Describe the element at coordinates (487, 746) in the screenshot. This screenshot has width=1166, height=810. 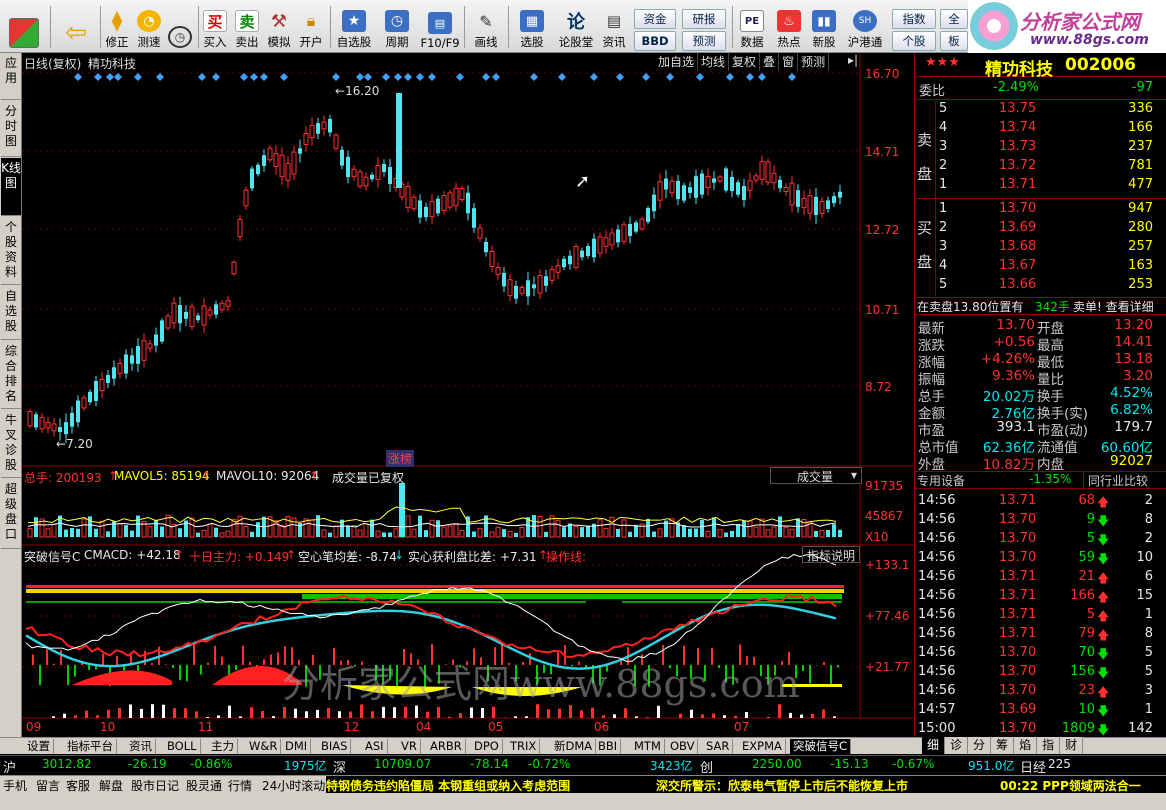
I see `indicator-tab-11: DPO` at that location.